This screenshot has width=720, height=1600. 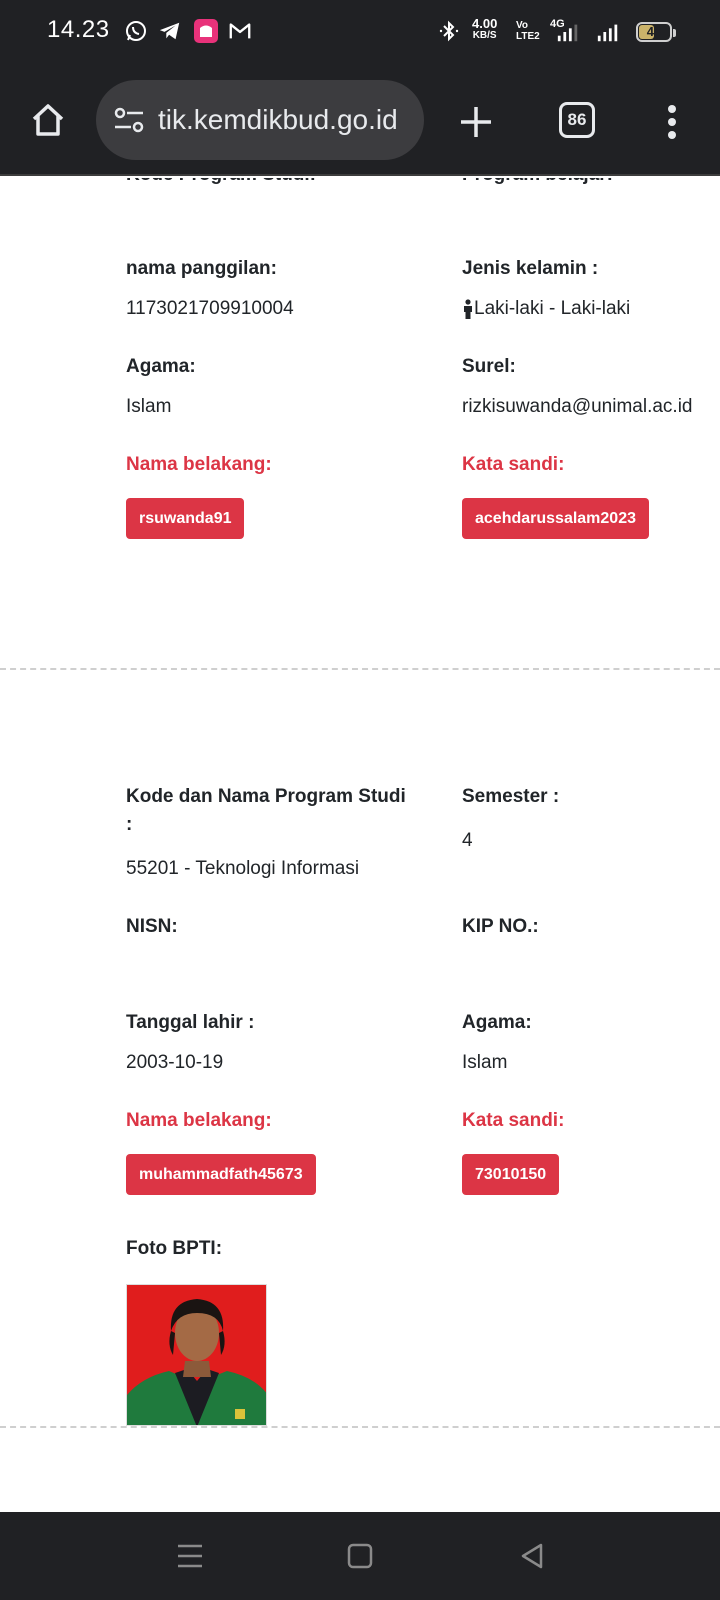 What do you see at coordinates (175, 1062) in the screenshot?
I see `birthdate-value: 2003-10-19` at bounding box center [175, 1062].